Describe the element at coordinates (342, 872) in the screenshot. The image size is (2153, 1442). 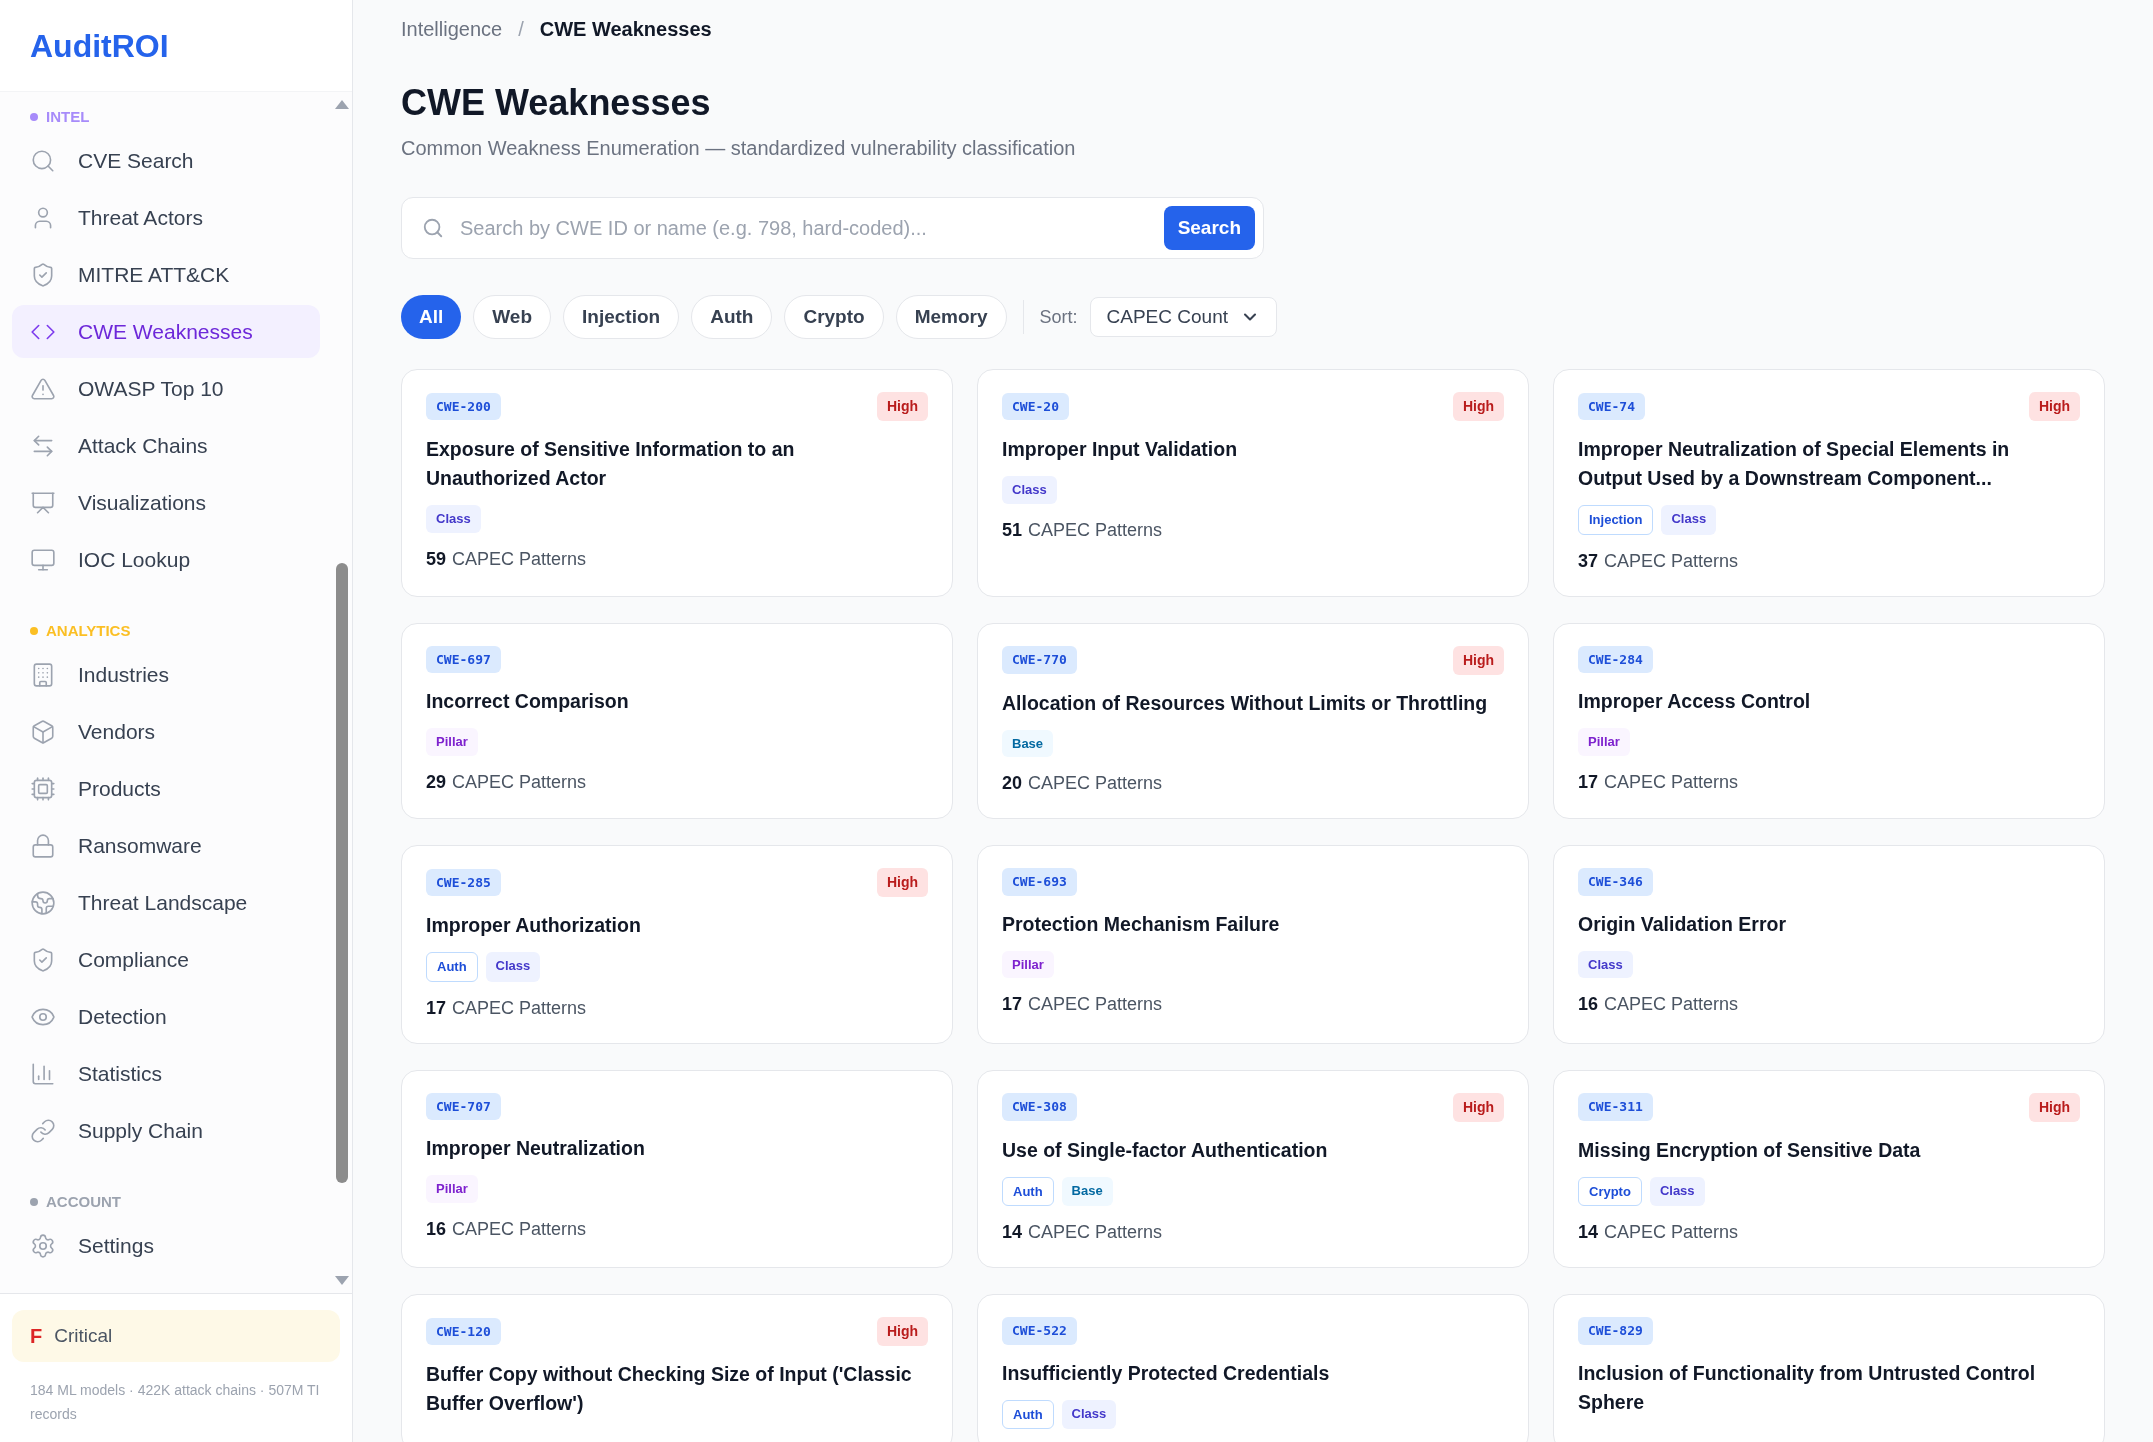
I see `scroll-thumb` at that location.